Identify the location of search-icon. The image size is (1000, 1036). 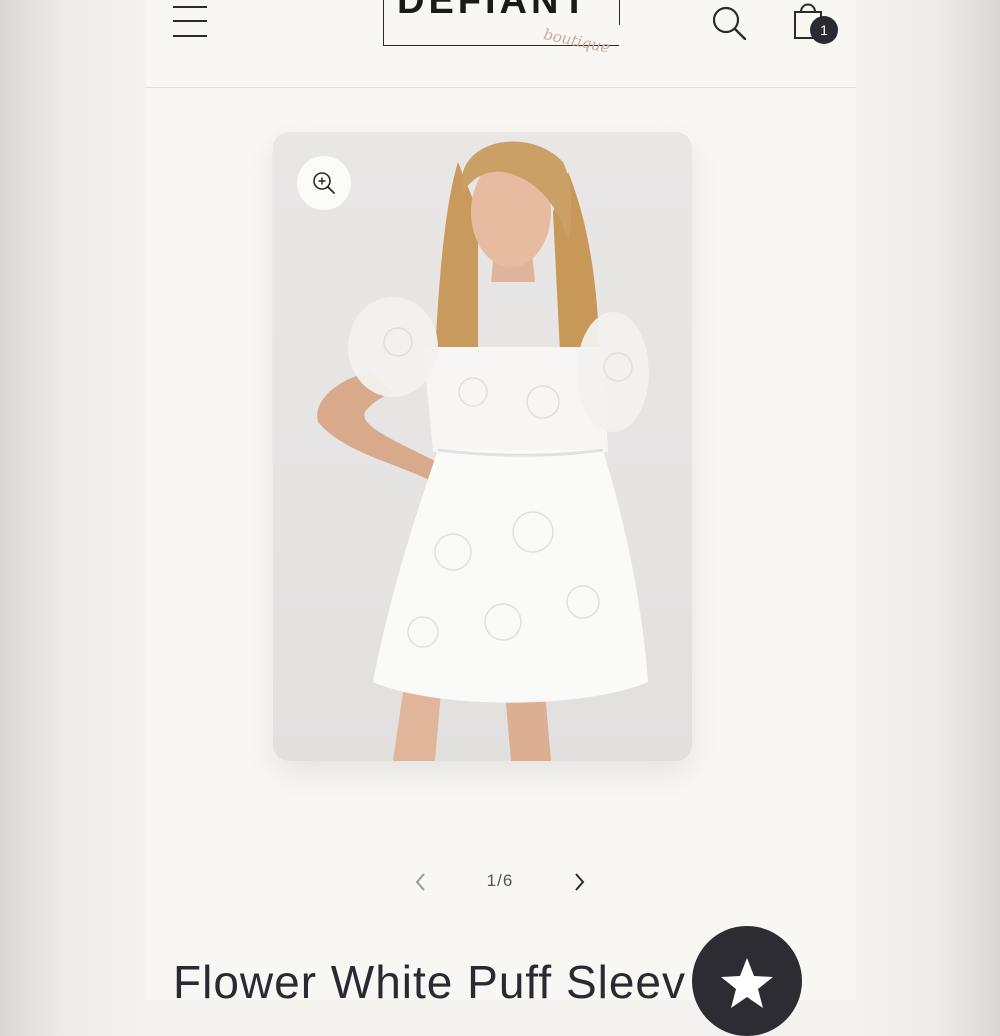
(729, 21).